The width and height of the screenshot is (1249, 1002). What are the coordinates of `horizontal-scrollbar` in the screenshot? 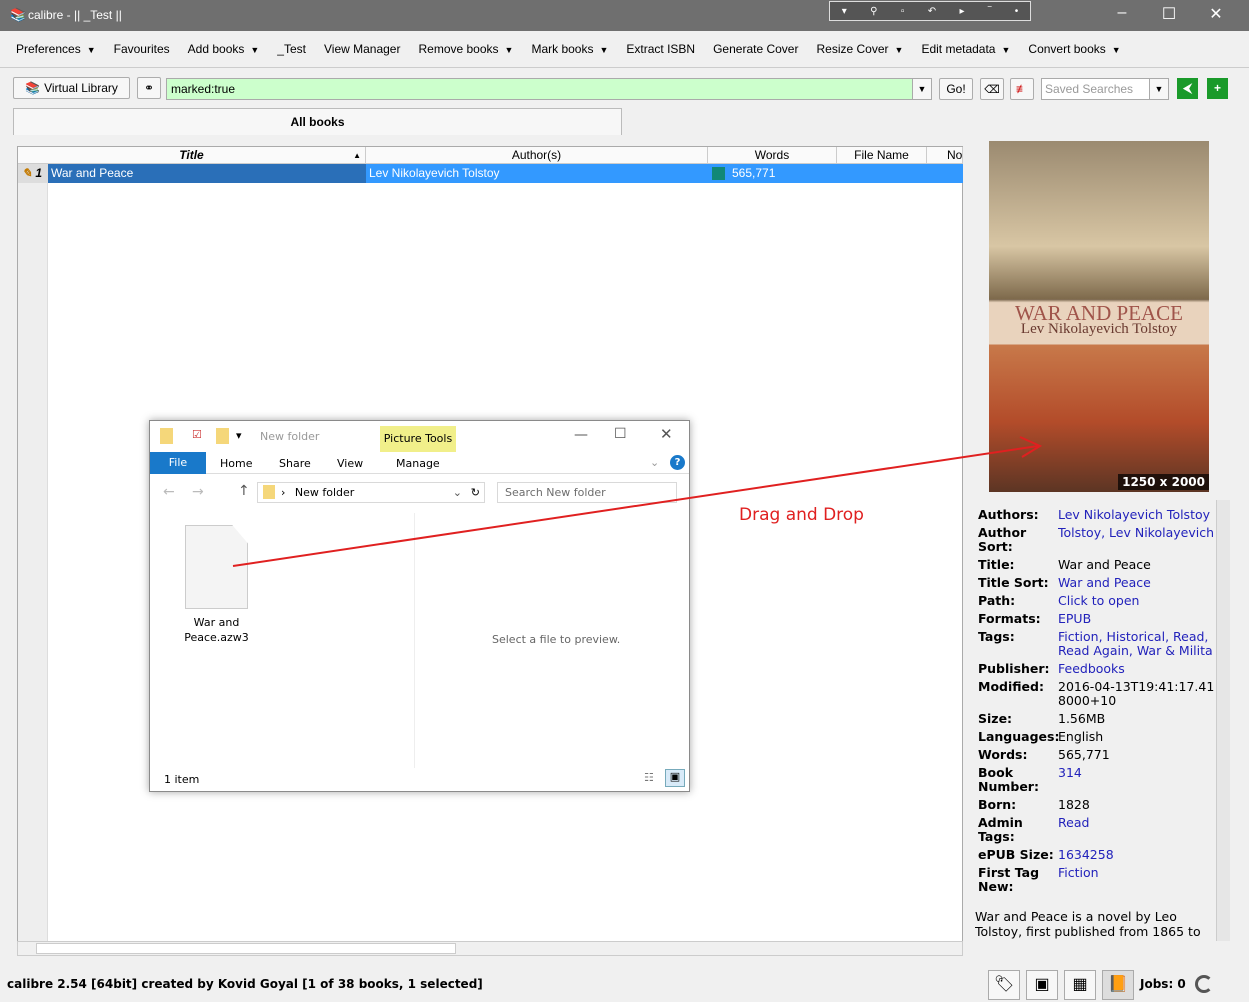 It's located at (490, 948).